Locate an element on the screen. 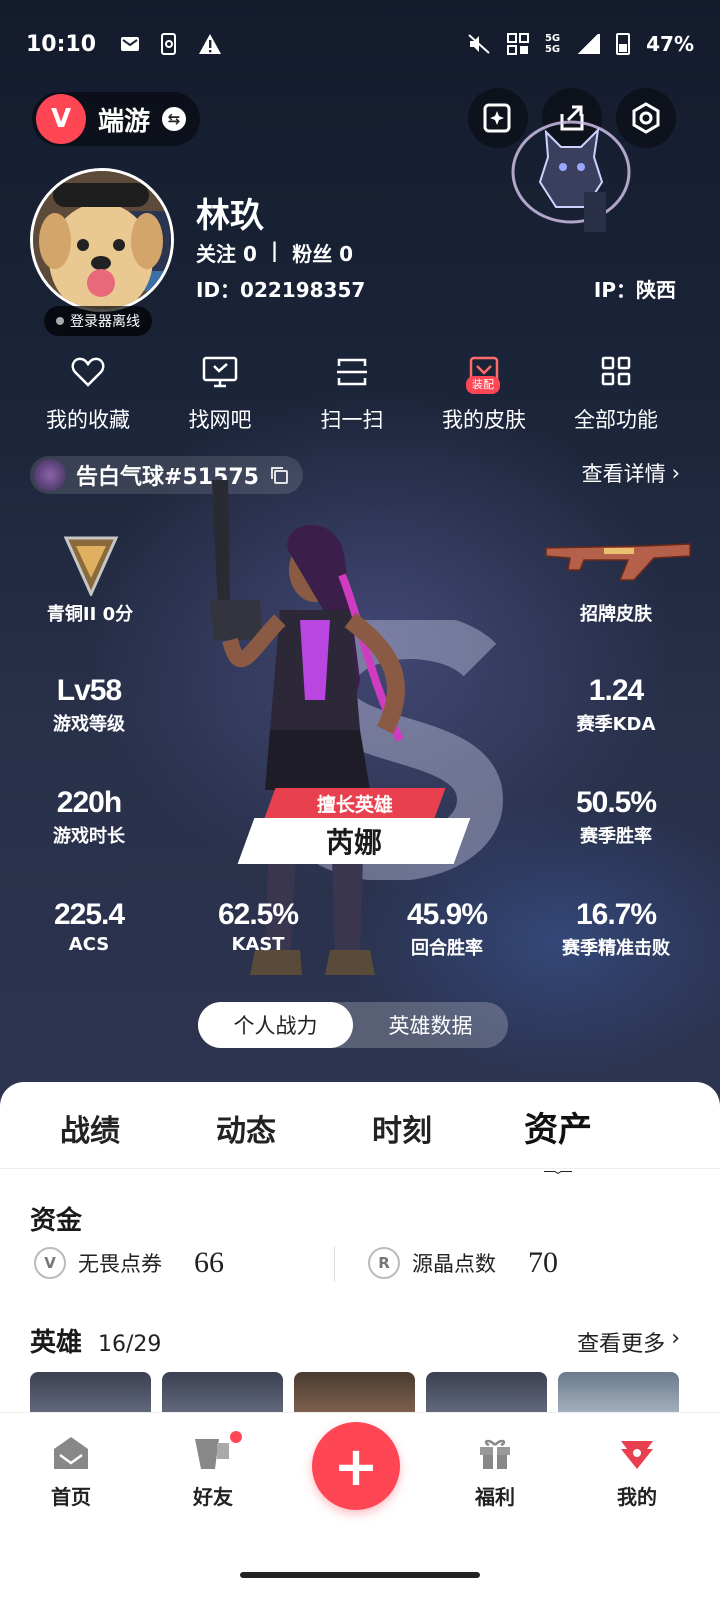 This screenshot has height=1600, width=720. kast-value: 62.5% is located at coordinates (258, 914).